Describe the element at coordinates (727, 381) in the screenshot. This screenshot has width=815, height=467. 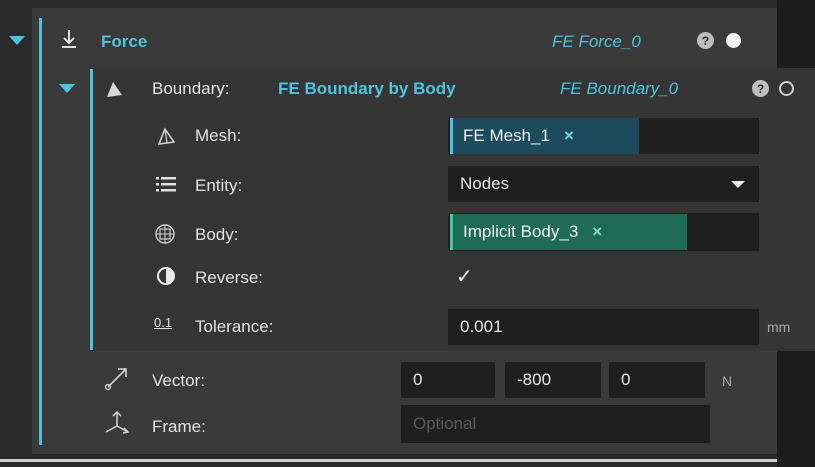
I see `vector-unit: N` at that location.